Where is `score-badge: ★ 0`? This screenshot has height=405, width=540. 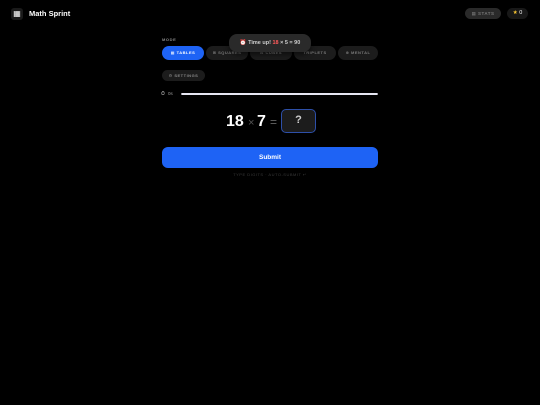 score-badge: ★ 0 is located at coordinates (517, 13).